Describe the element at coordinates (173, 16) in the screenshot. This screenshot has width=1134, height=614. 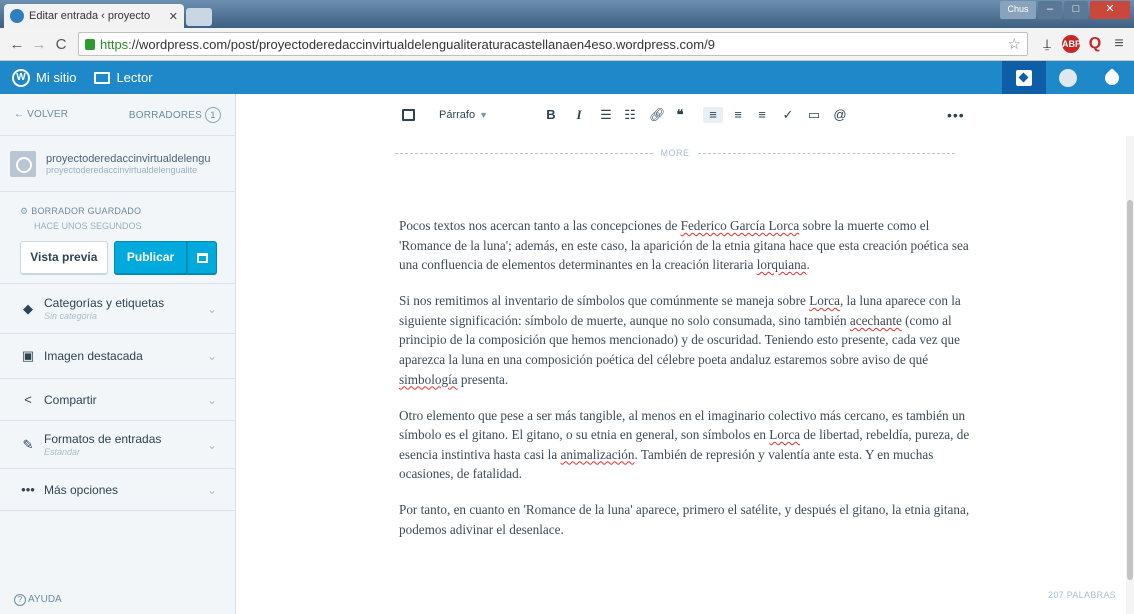
I see `tab-close-icon: ✕` at that location.